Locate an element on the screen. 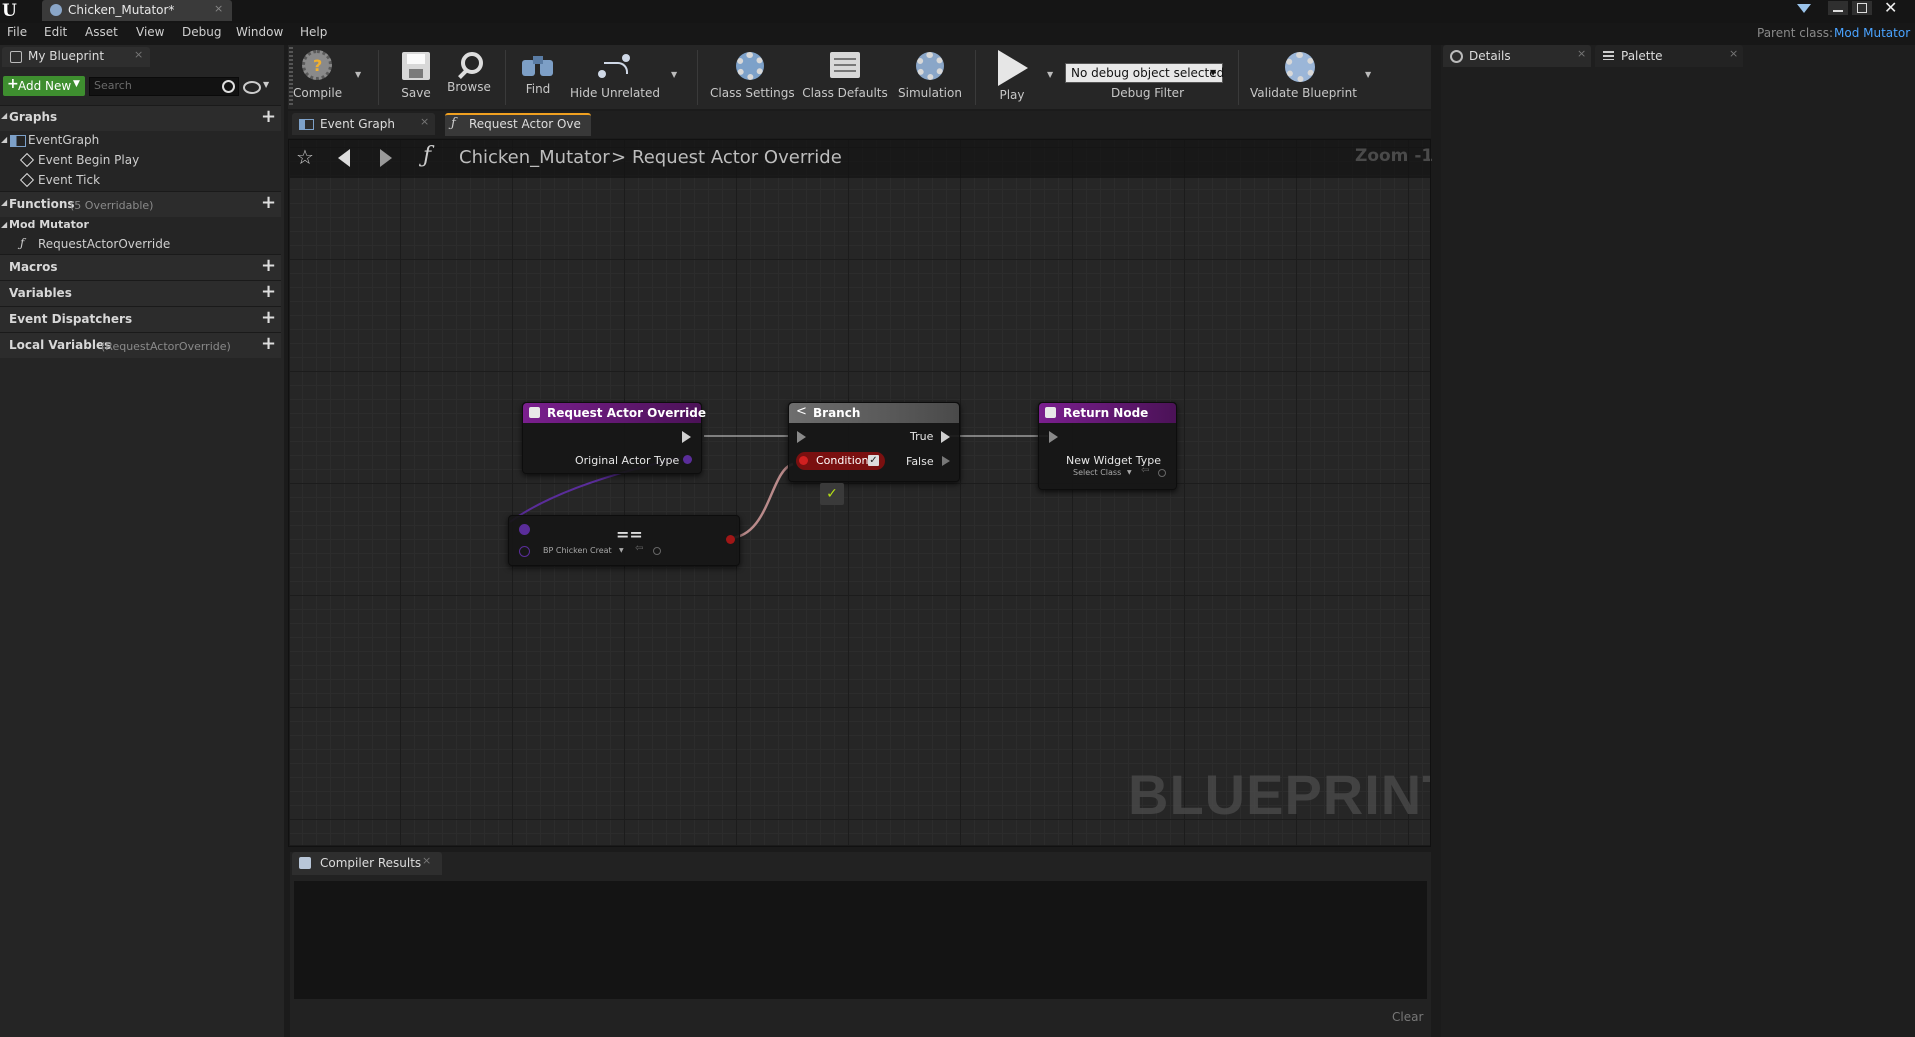 Image resolution: width=1915 pixels, height=1037 pixels. branch-node: < Branch True Condition ✓ False is located at coordinates (874, 442).